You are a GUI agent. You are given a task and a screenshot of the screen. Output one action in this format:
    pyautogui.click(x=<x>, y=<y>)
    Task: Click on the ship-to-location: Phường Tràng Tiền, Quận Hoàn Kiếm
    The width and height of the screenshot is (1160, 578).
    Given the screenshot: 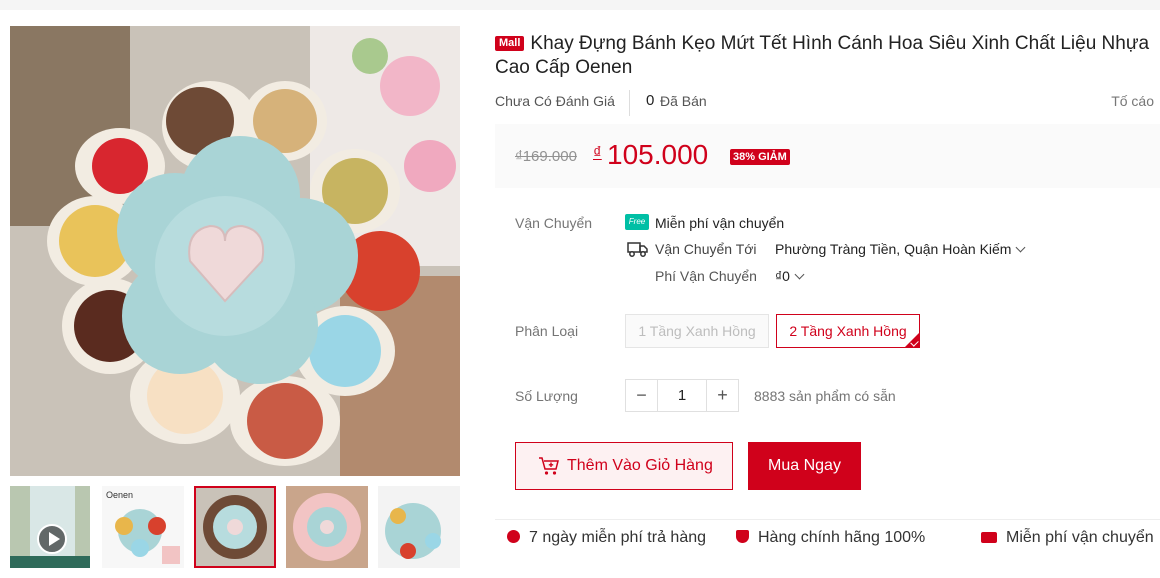 What is the action you would take?
    pyautogui.click(x=900, y=249)
    